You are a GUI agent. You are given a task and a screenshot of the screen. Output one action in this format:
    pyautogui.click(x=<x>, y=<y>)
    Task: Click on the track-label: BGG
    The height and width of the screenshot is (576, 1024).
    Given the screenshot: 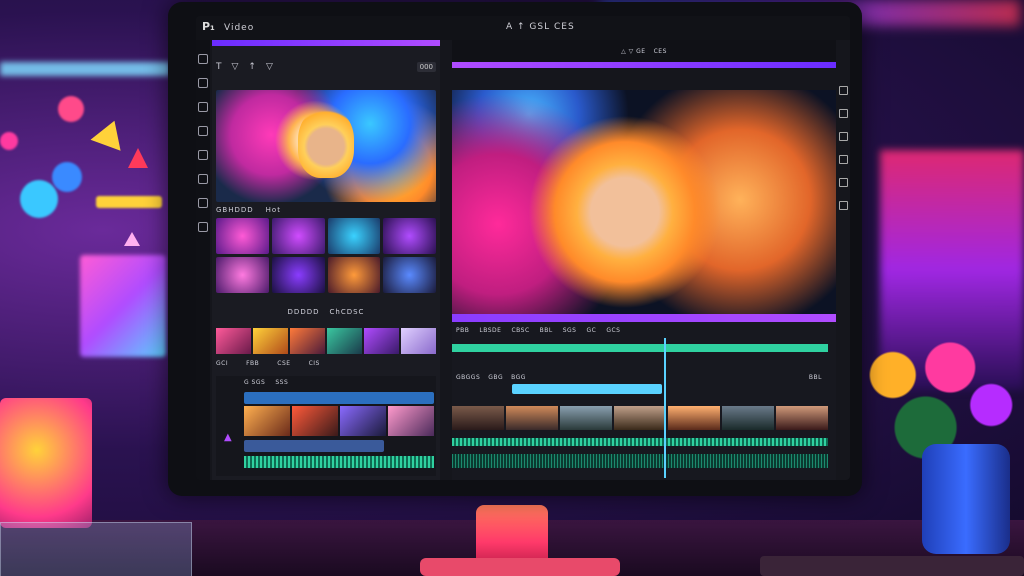 What is the action you would take?
    pyautogui.click(x=518, y=377)
    